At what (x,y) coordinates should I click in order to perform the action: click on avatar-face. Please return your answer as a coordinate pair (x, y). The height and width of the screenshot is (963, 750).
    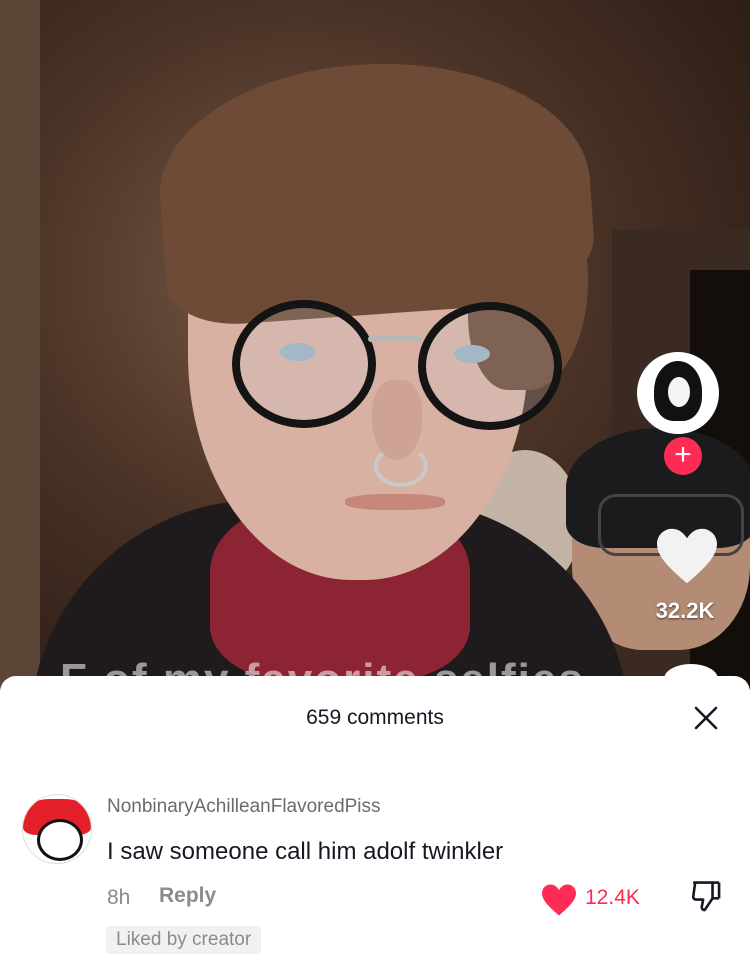
    Looking at the image, I should click on (679, 392).